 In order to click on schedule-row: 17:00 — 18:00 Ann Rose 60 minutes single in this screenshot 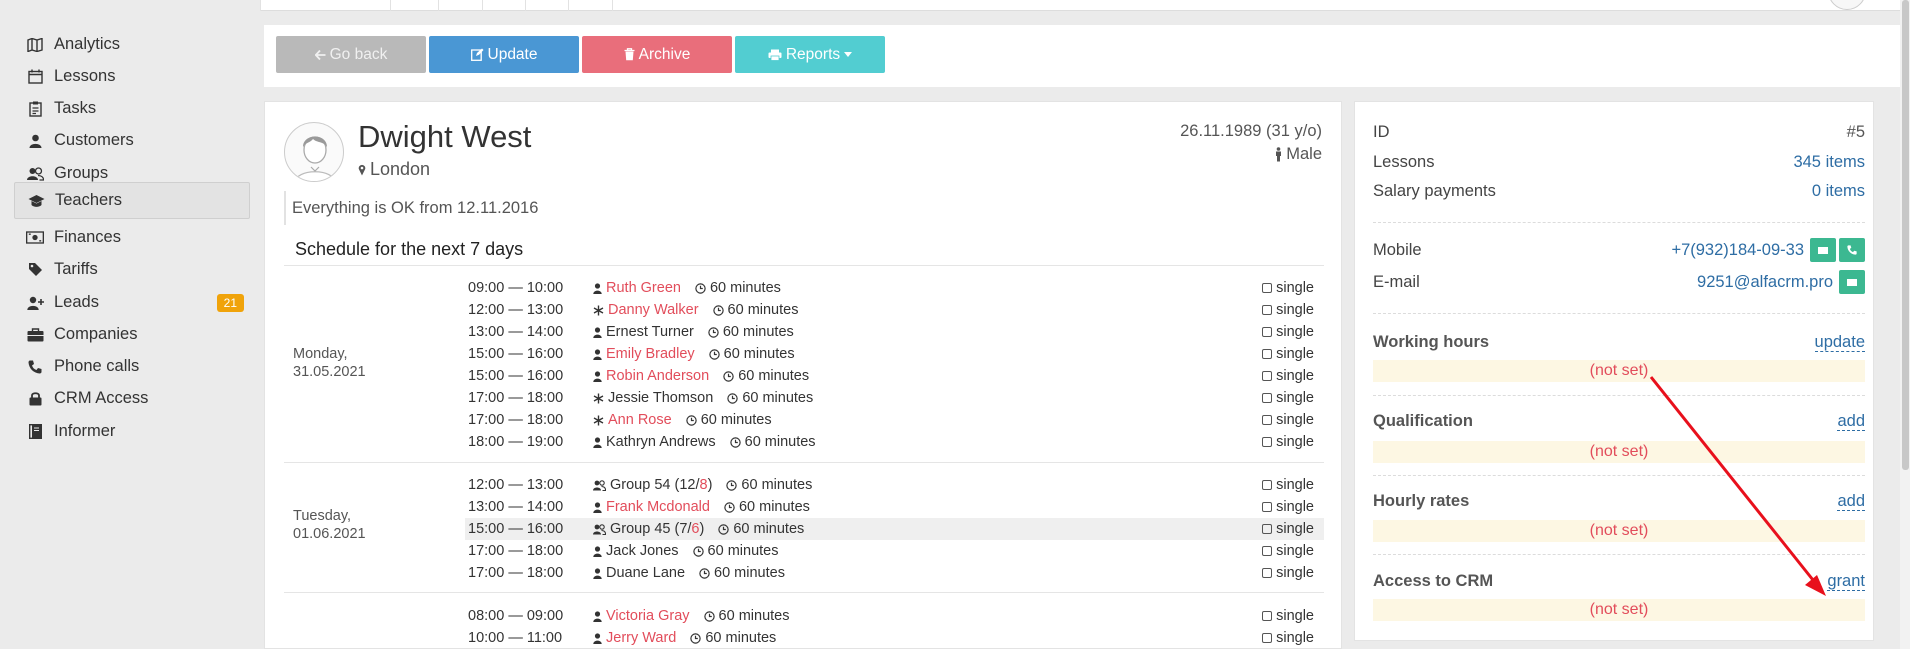, I will do `click(894, 420)`.